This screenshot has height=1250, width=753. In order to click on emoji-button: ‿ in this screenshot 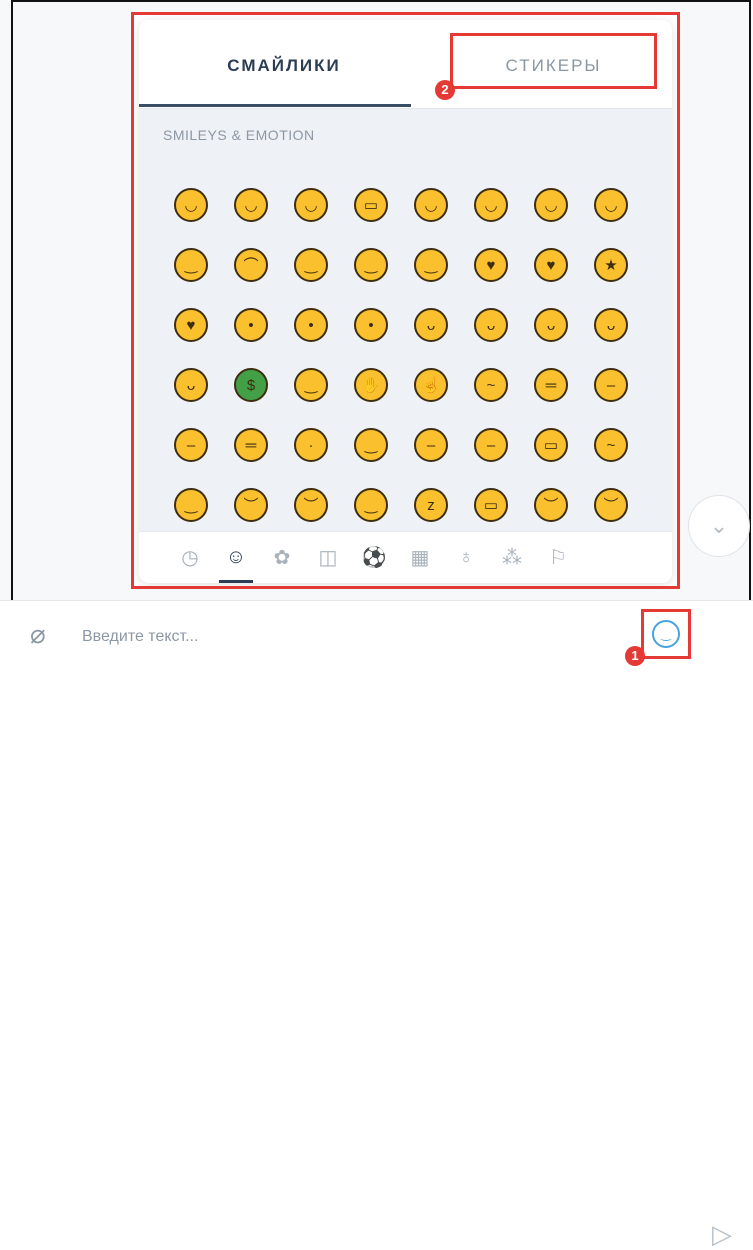, I will do `click(666, 634)`.